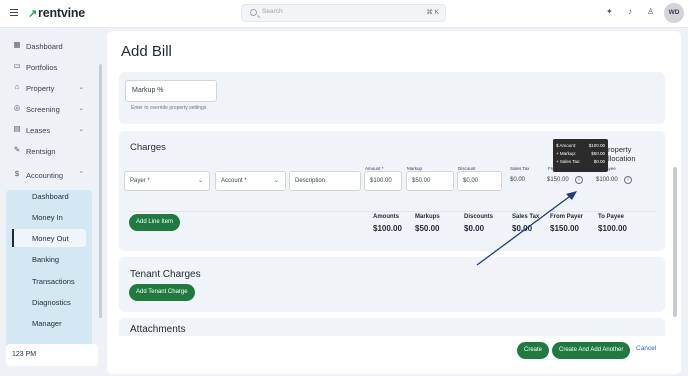  Describe the element at coordinates (607, 180) in the screenshot. I see `to-payee-value: $100.00` at that location.